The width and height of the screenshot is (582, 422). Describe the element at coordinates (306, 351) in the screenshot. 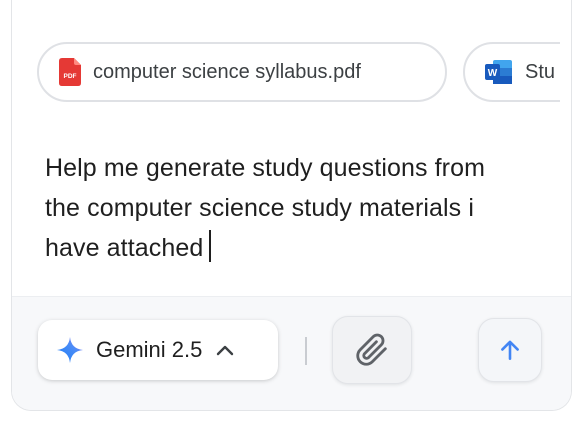

I see `toolbar-divider` at that location.